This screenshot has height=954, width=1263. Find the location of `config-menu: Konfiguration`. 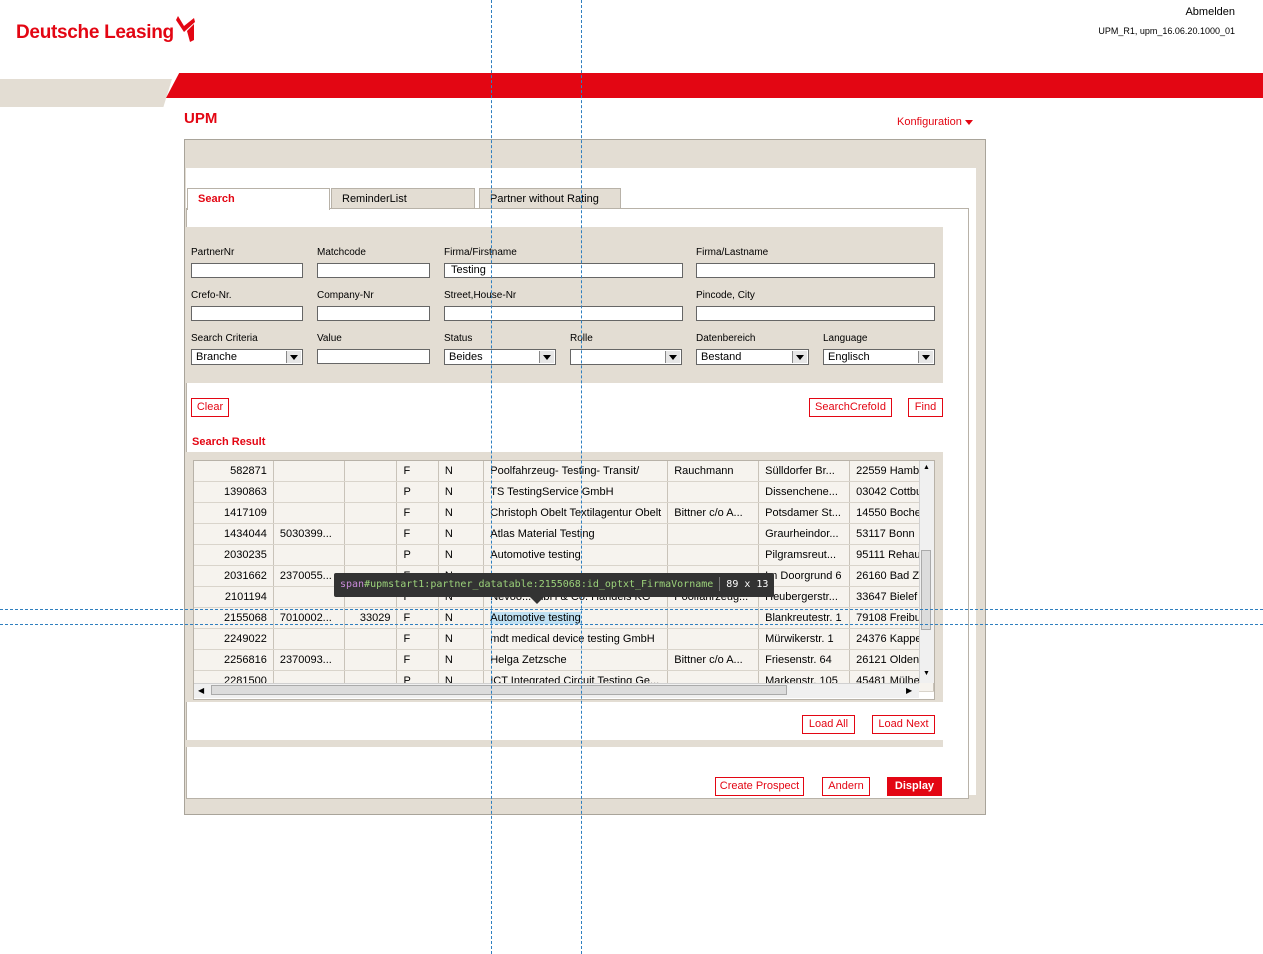

config-menu: Konfiguration is located at coordinates (935, 122).